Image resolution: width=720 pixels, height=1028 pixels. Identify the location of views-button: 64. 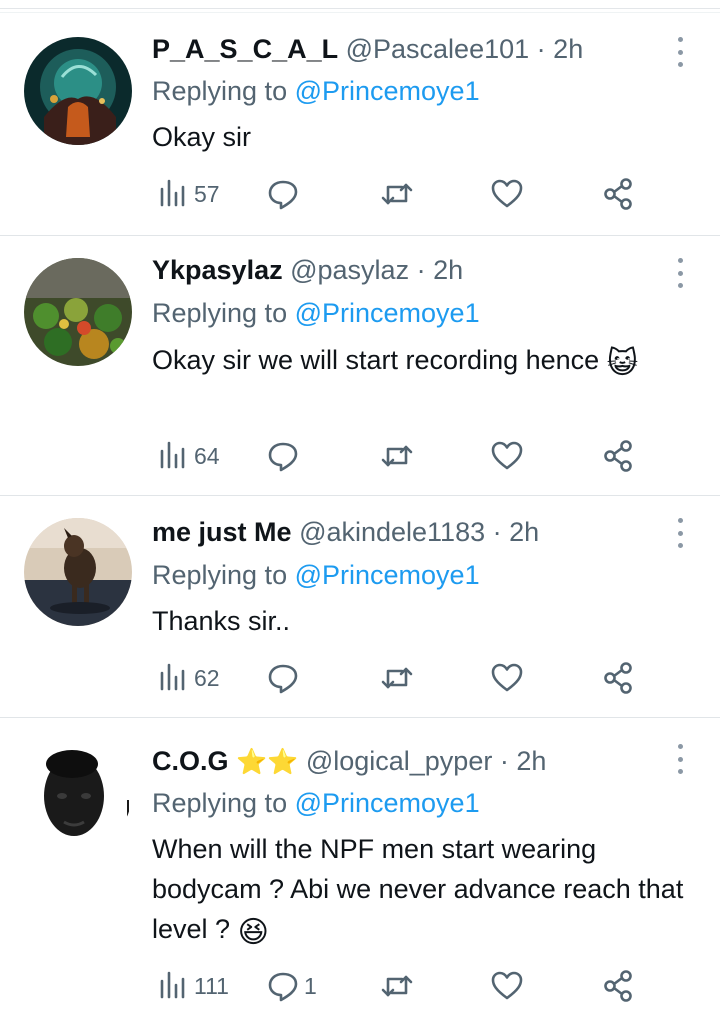
(188, 456).